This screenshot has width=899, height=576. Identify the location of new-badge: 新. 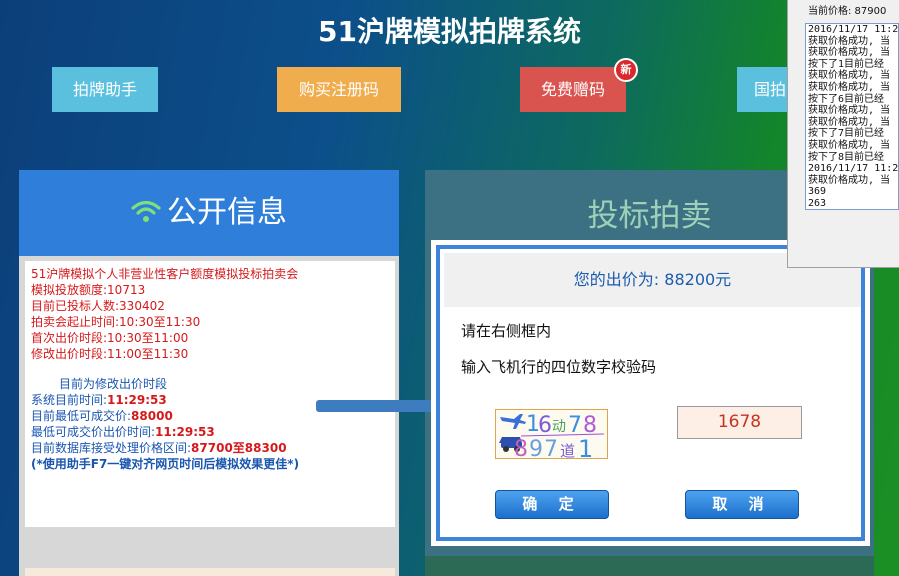
(626, 70).